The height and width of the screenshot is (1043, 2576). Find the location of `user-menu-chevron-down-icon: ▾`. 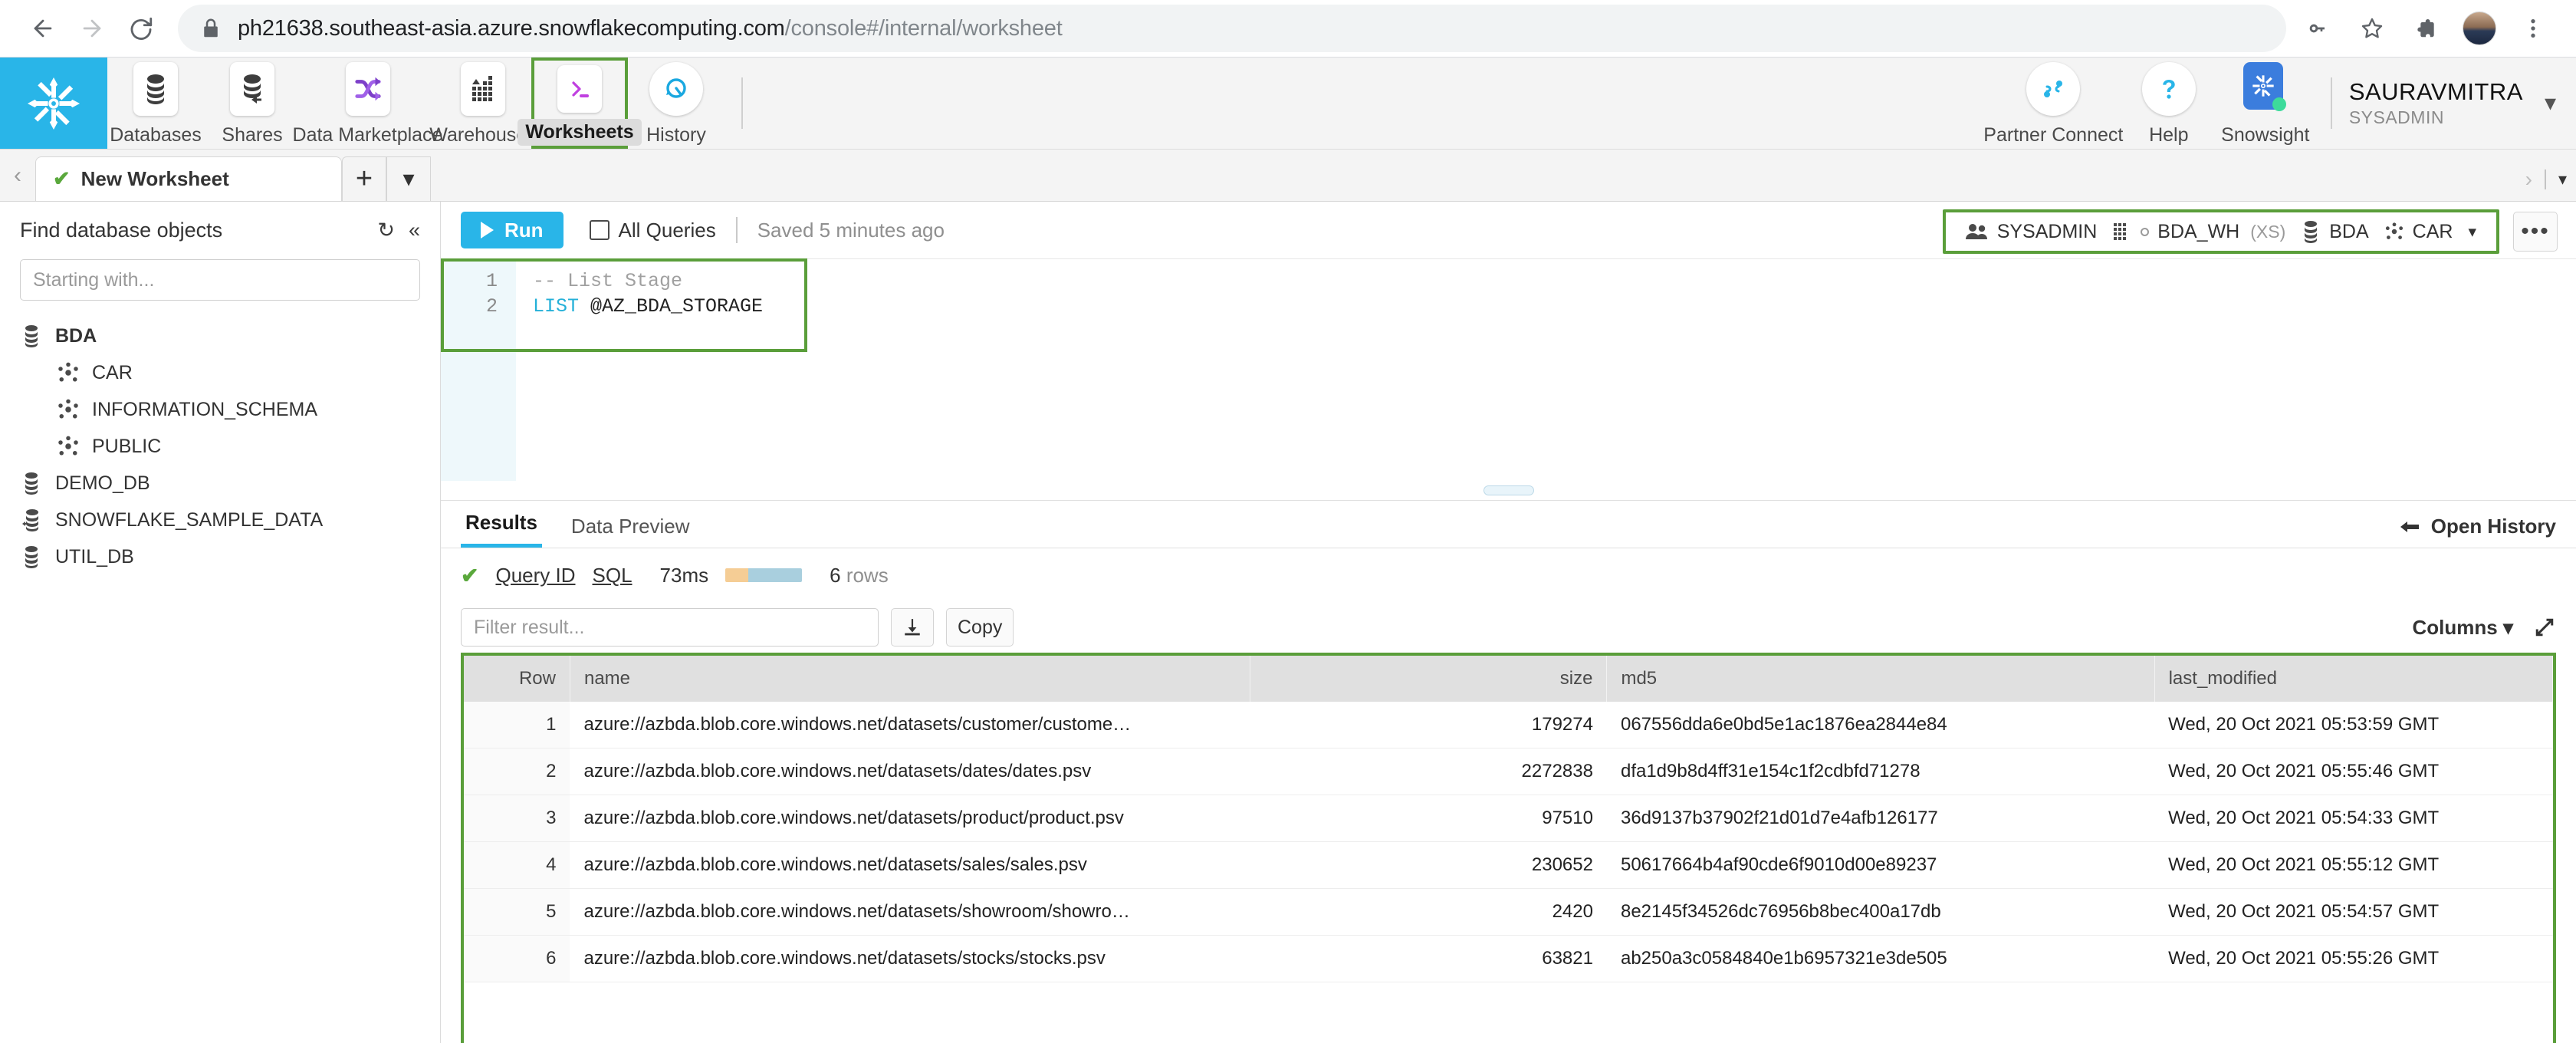

user-menu-chevron-down-icon: ▾ is located at coordinates (2550, 103).